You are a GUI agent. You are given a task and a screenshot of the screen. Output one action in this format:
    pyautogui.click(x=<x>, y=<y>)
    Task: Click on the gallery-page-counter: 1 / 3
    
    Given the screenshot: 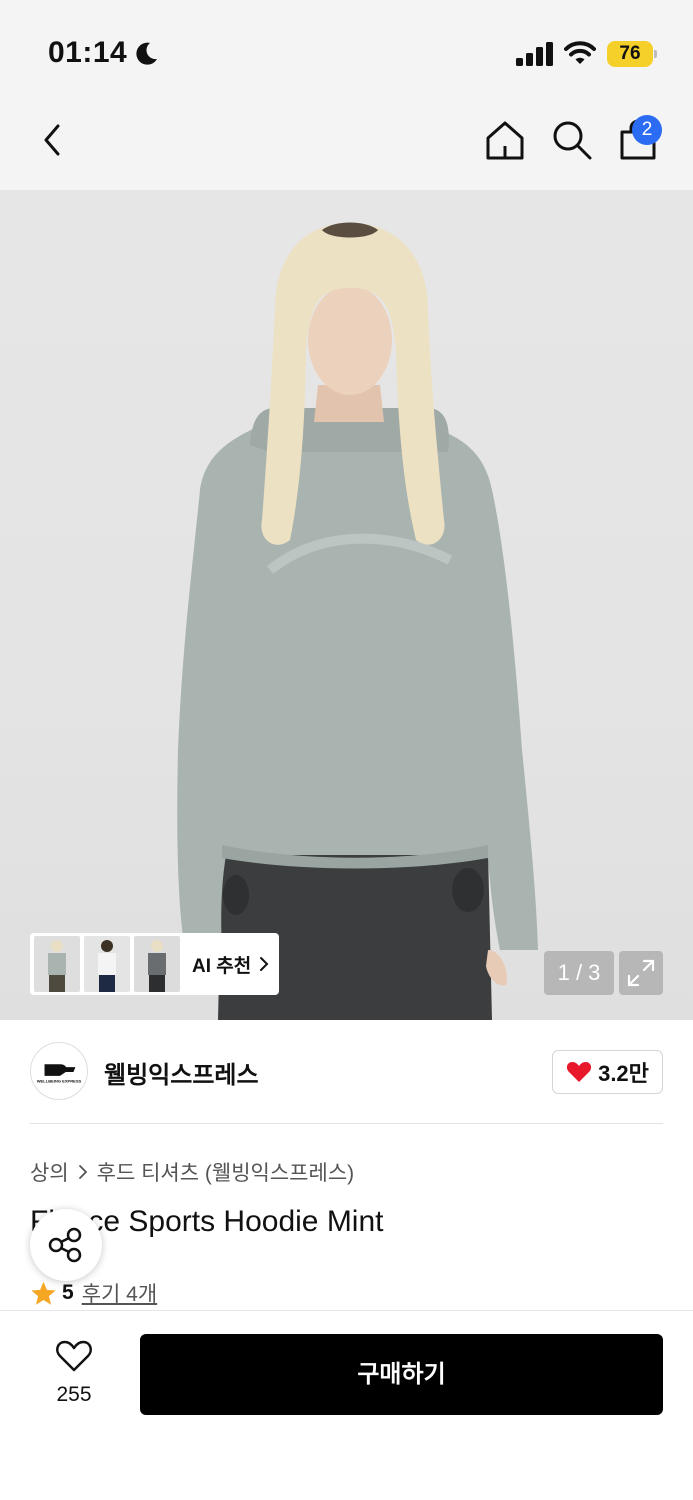 What is the action you would take?
    pyautogui.click(x=579, y=973)
    